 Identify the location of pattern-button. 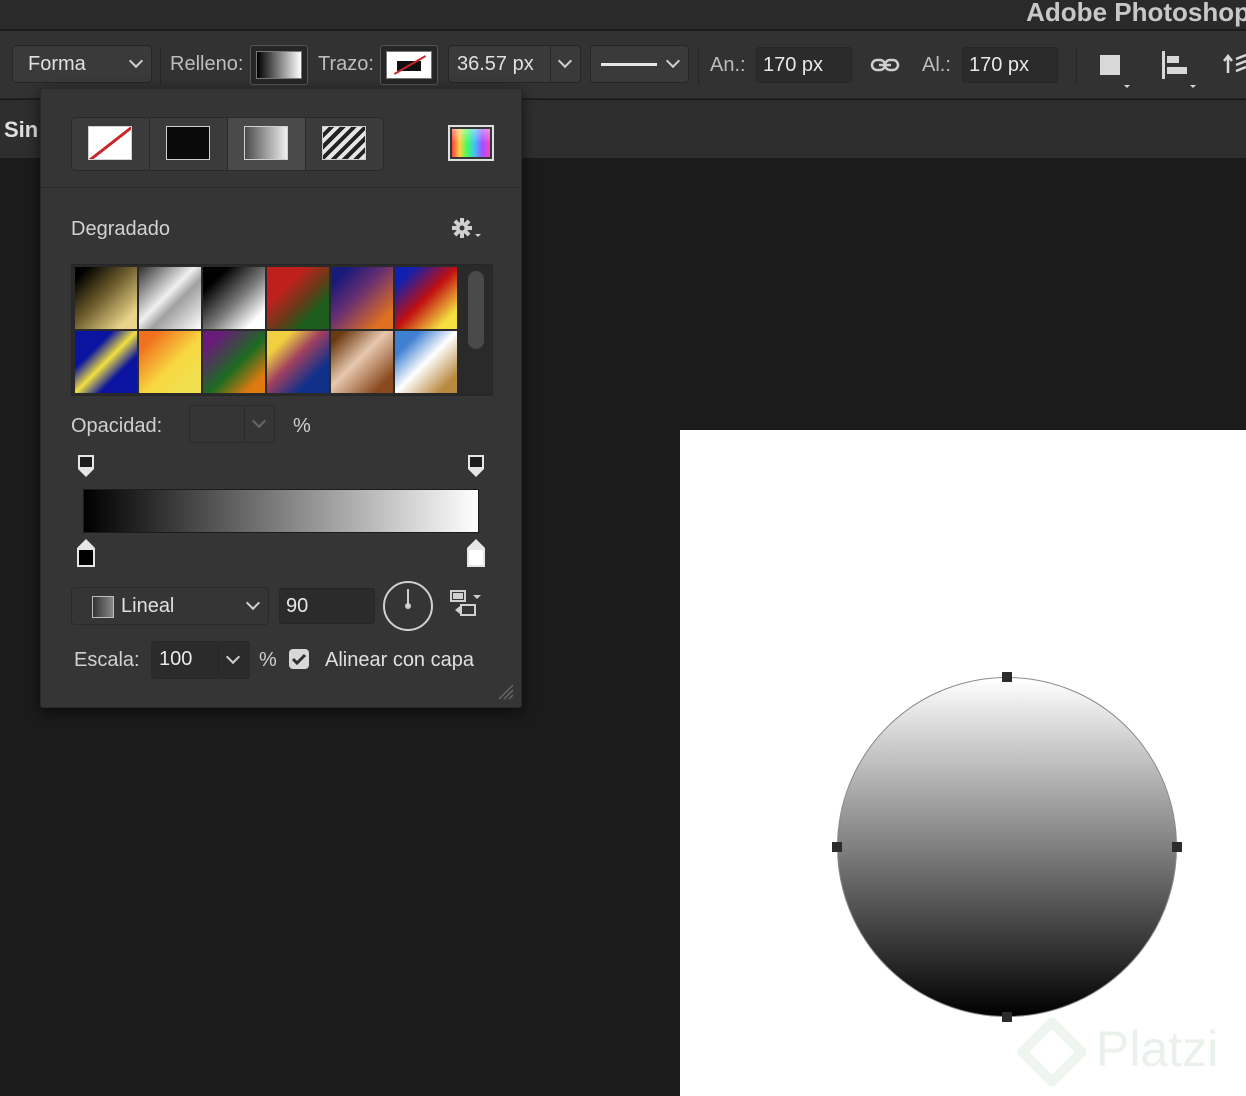
(345, 144).